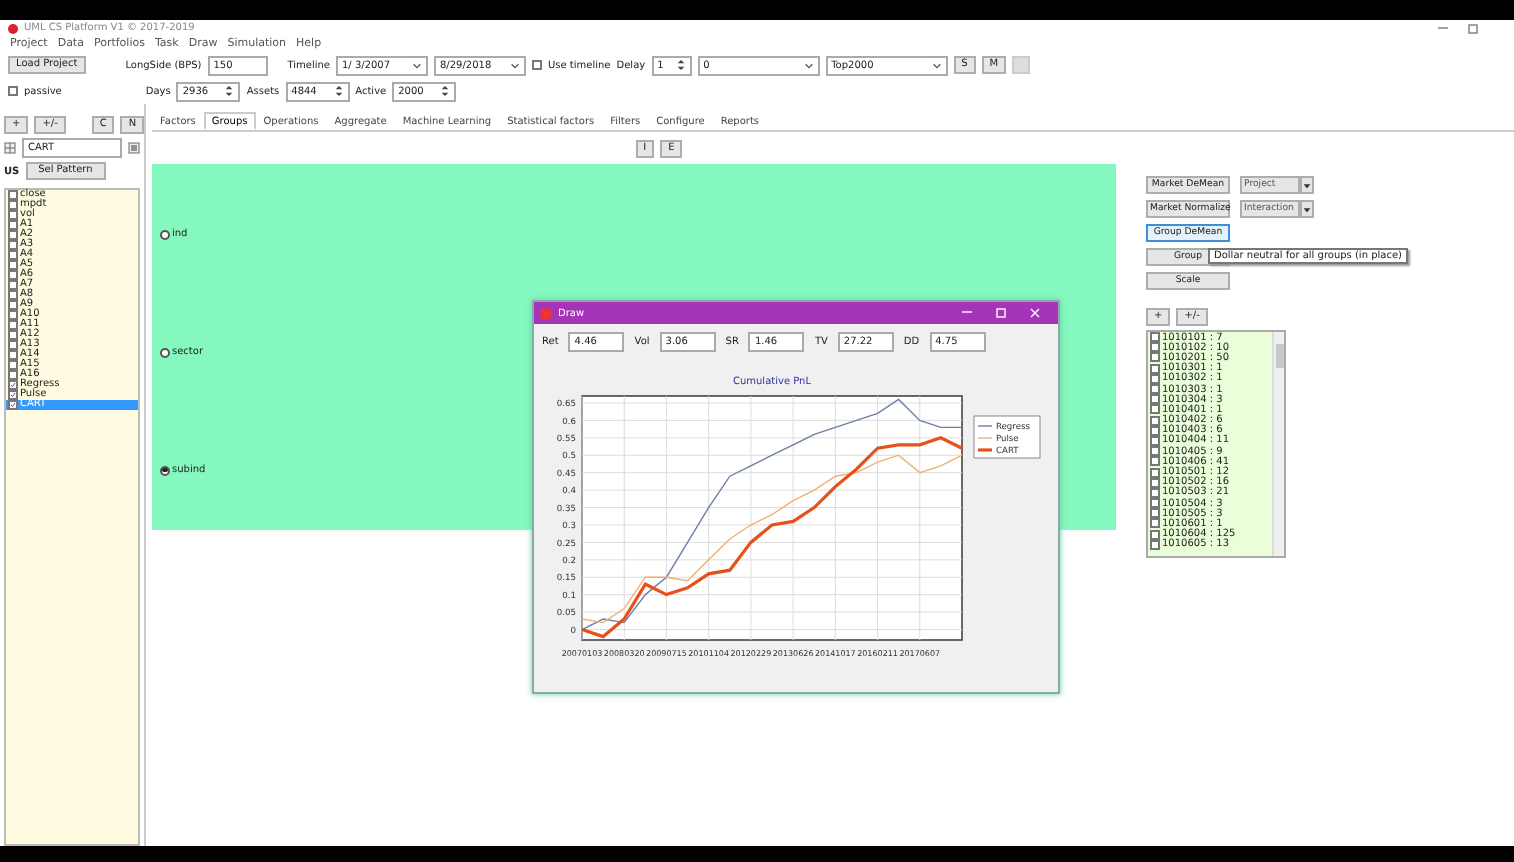  I want to click on close-icon, so click(1035, 313).